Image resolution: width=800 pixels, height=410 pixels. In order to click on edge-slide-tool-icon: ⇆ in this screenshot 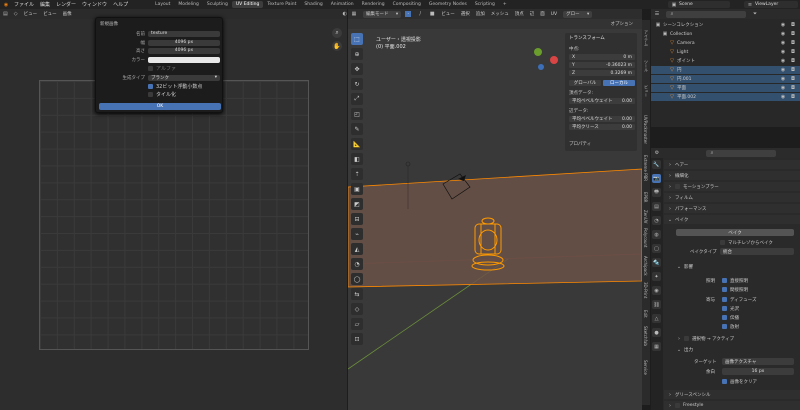, I will do `click(357, 294)`.